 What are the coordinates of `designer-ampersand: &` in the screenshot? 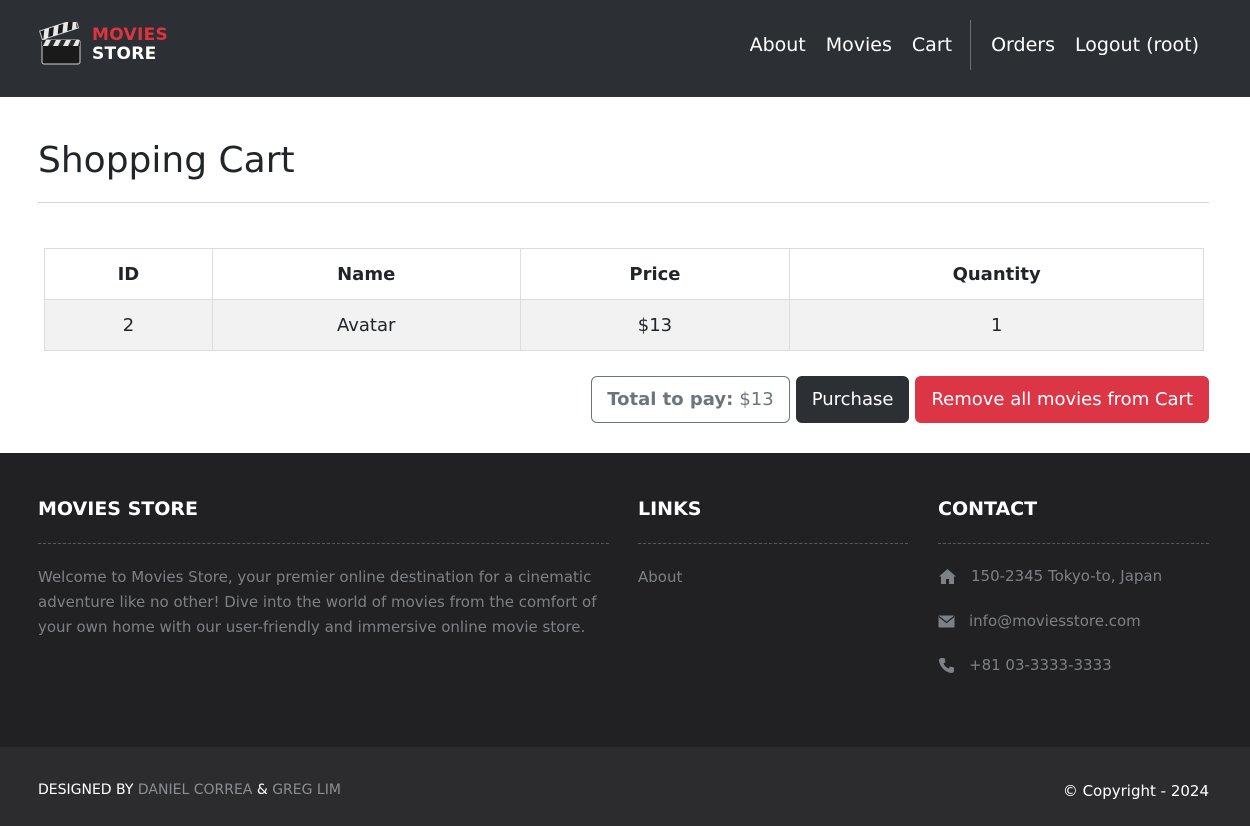 It's located at (262, 790).